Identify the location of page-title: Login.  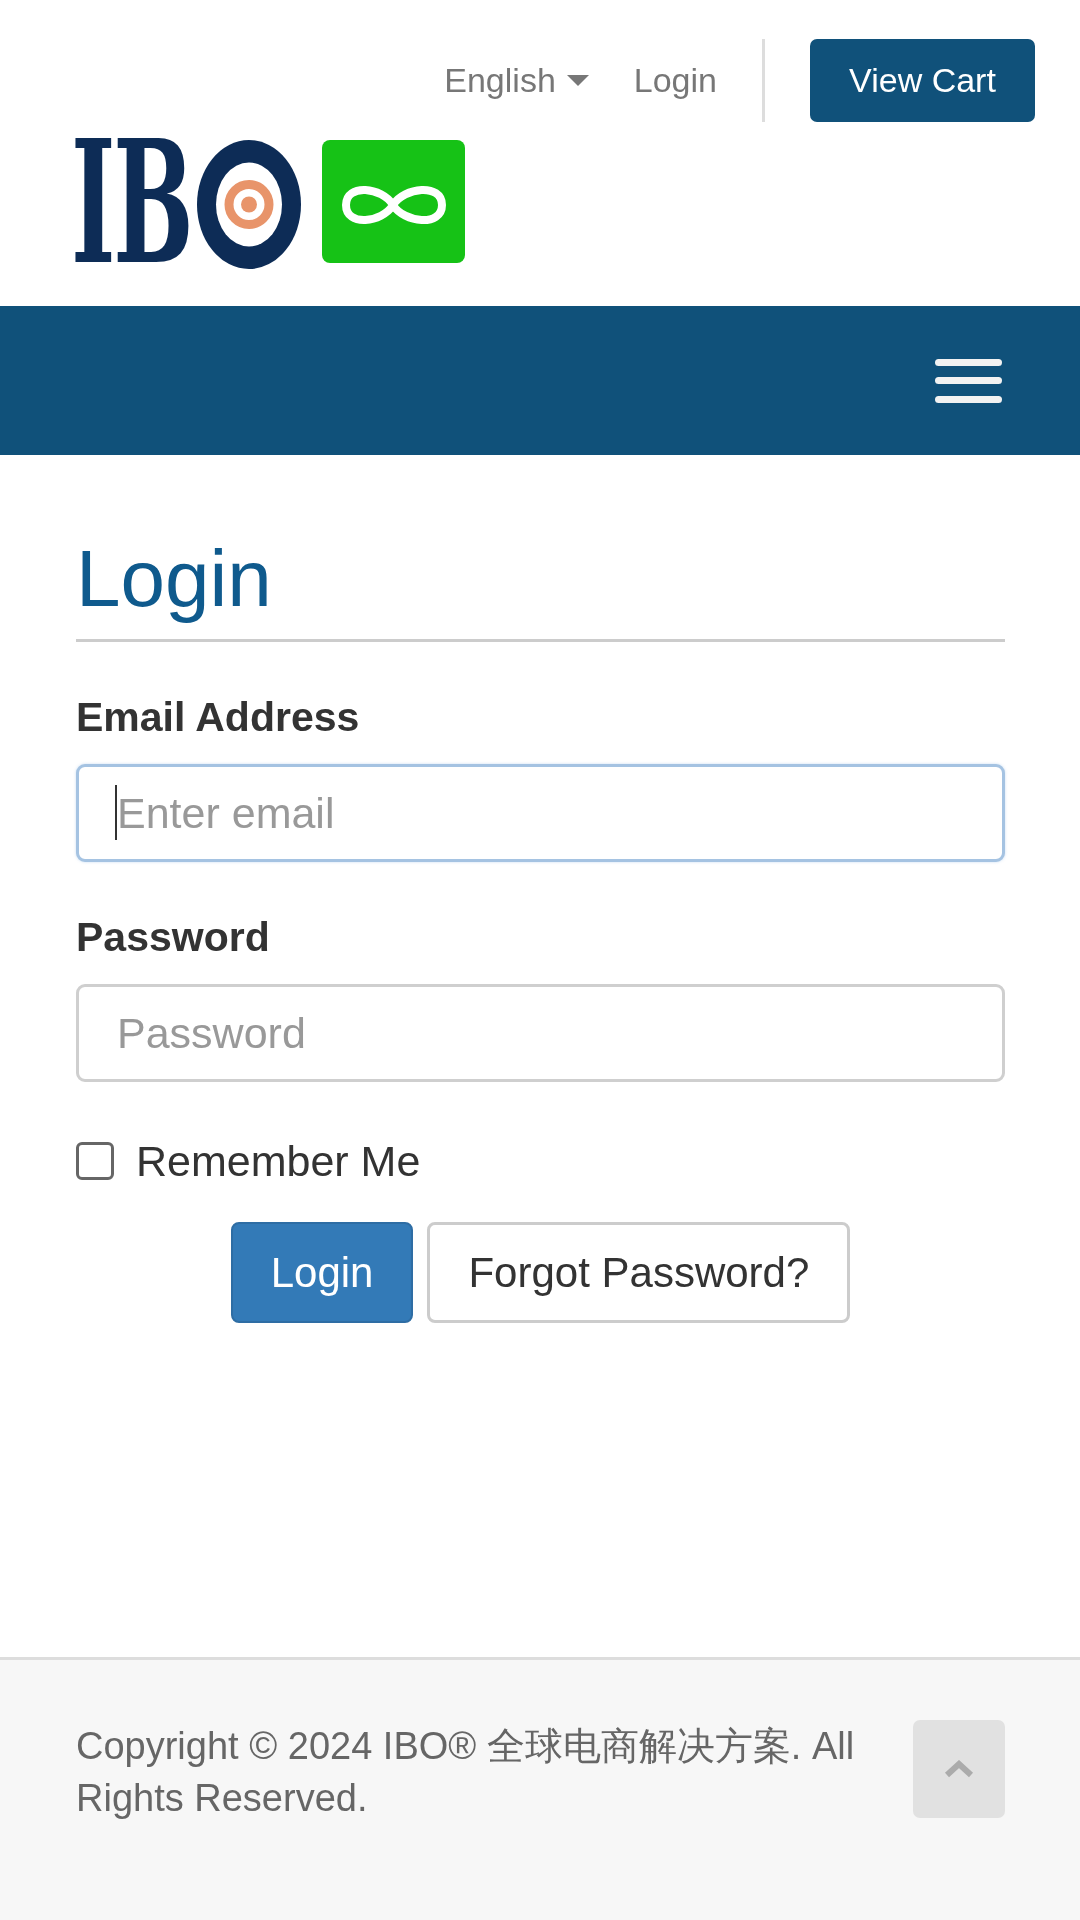
(174, 579).